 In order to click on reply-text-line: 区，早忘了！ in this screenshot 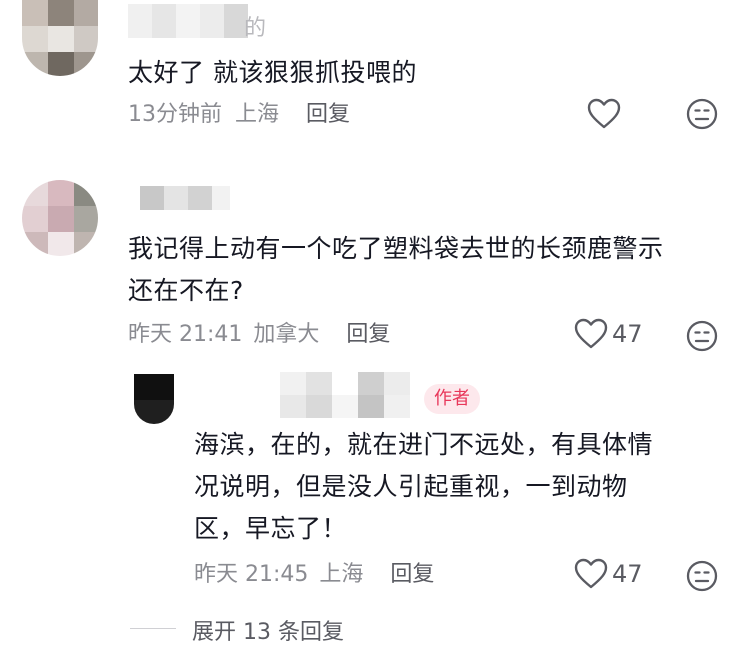, I will do `click(271, 528)`.